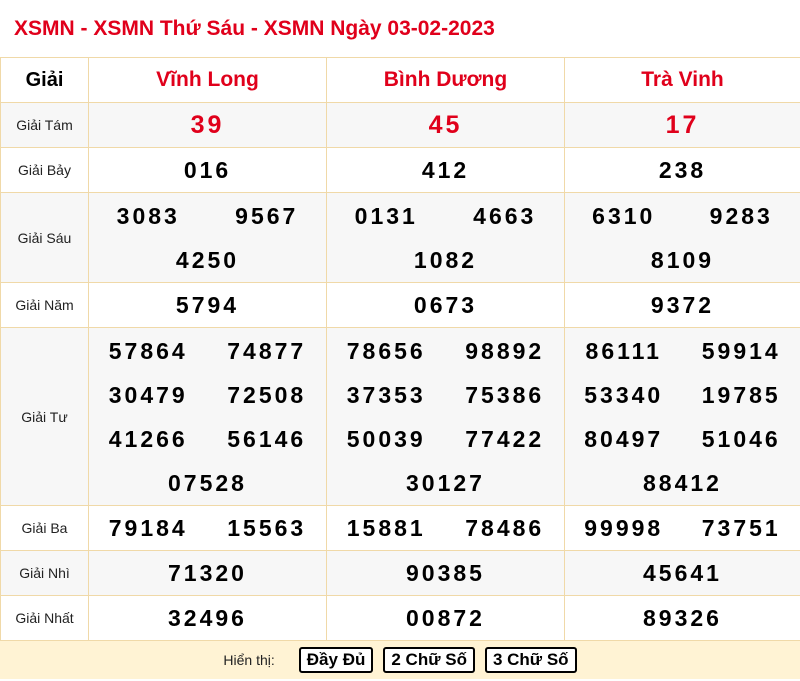 This screenshot has width=800, height=681. Describe the element at coordinates (682, 259) in the screenshot. I see `result-number: 8109` at that location.